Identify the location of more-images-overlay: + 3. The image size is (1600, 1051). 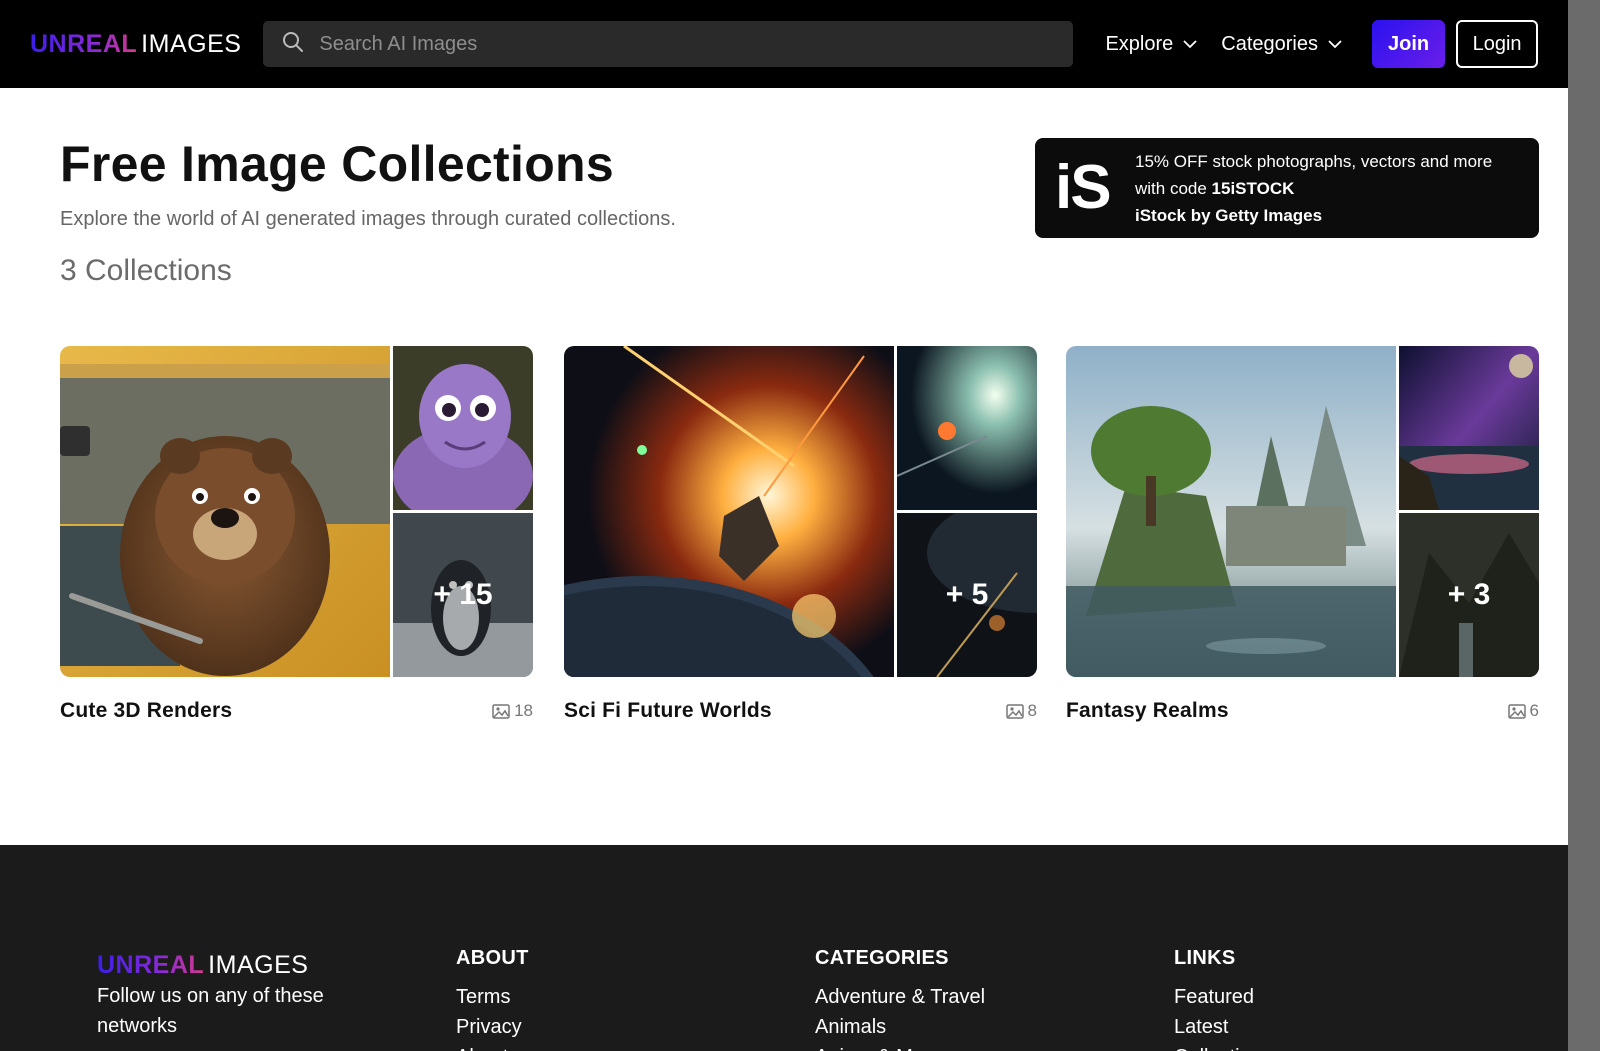
(1469, 595).